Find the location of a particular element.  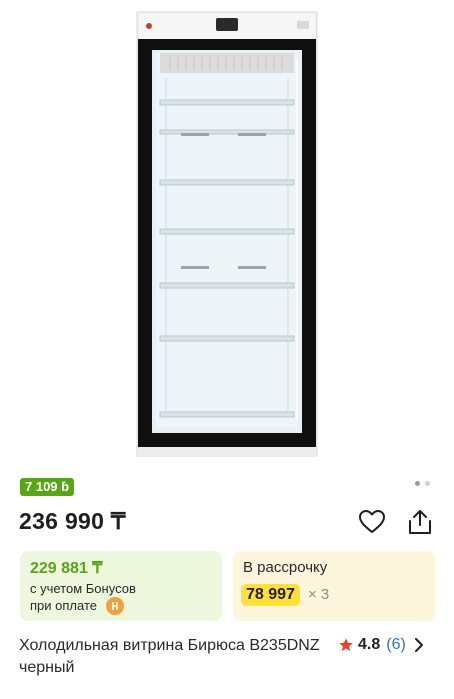

review-count: (6) is located at coordinates (396, 645).